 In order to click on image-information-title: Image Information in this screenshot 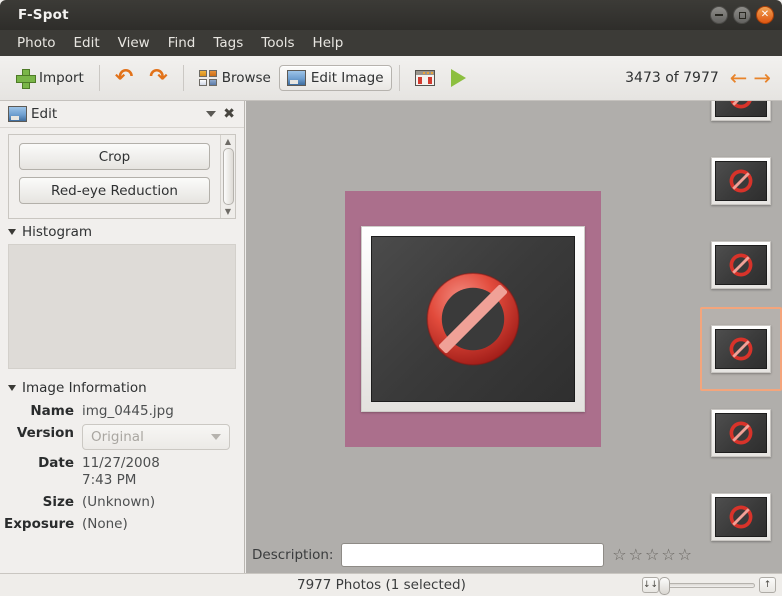, I will do `click(84, 388)`.